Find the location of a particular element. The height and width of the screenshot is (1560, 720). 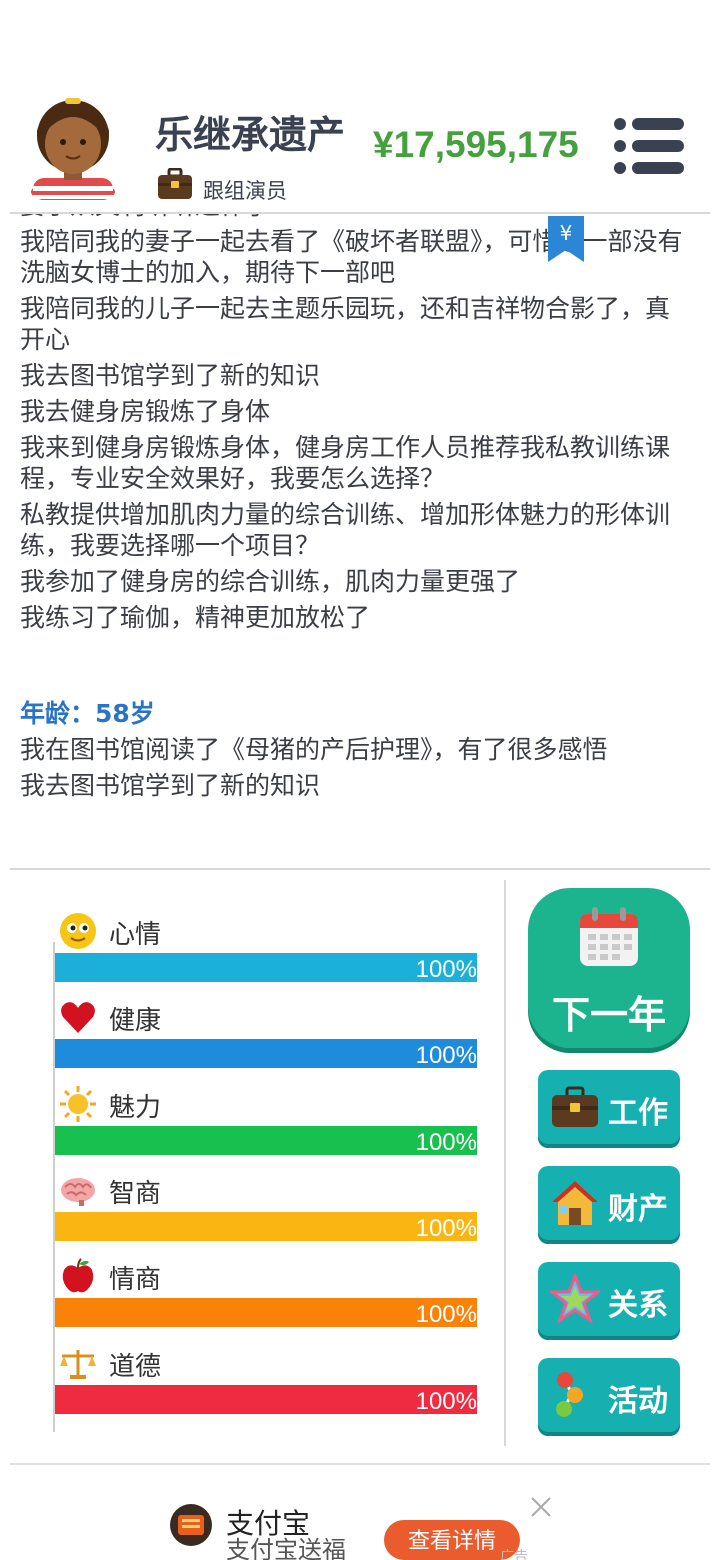

age-heading: 年龄：58岁 is located at coordinates (87, 713).